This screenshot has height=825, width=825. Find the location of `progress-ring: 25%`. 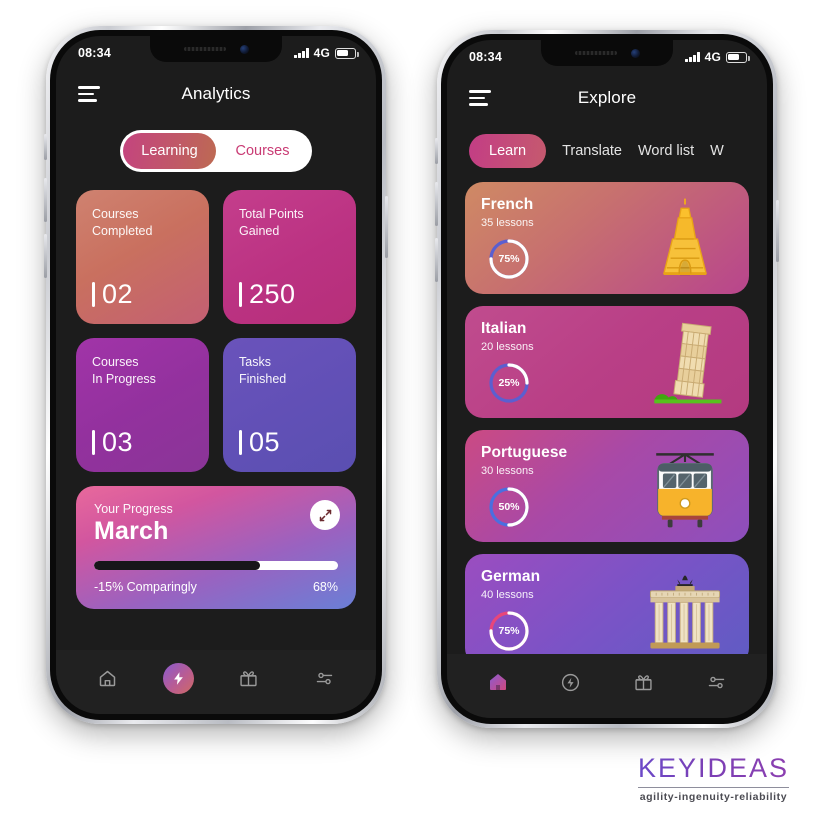

progress-ring: 25% is located at coordinates (509, 383).